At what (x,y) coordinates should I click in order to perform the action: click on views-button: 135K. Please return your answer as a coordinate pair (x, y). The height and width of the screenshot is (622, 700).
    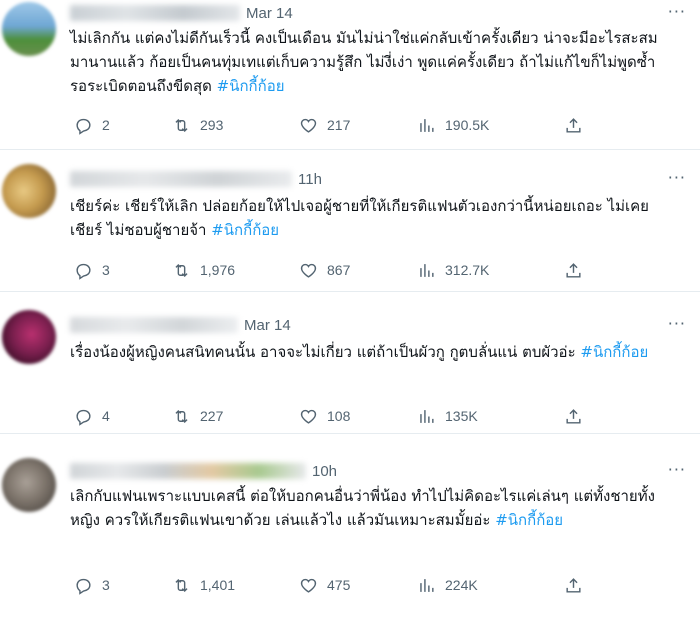
    Looking at the image, I should click on (447, 416).